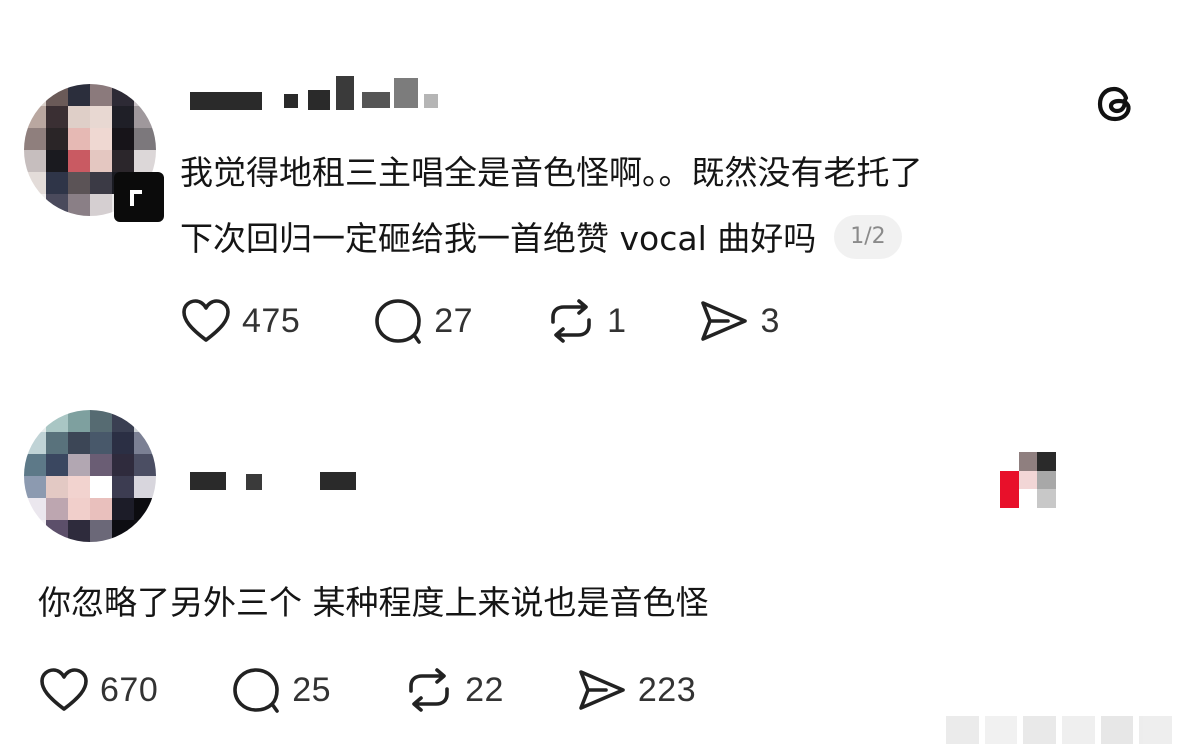 The width and height of the screenshot is (1179, 753). What do you see at coordinates (367, 690) in the screenshot?
I see `reply-actions: 670 25 22 223` at bounding box center [367, 690].